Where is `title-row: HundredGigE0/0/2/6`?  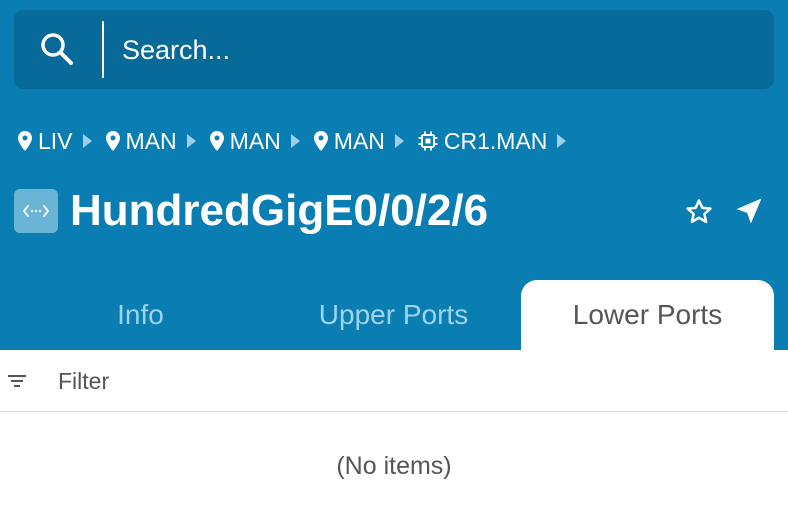 title-row: HundredGigE0/0/2/6 is located at coordinates (394, 212).